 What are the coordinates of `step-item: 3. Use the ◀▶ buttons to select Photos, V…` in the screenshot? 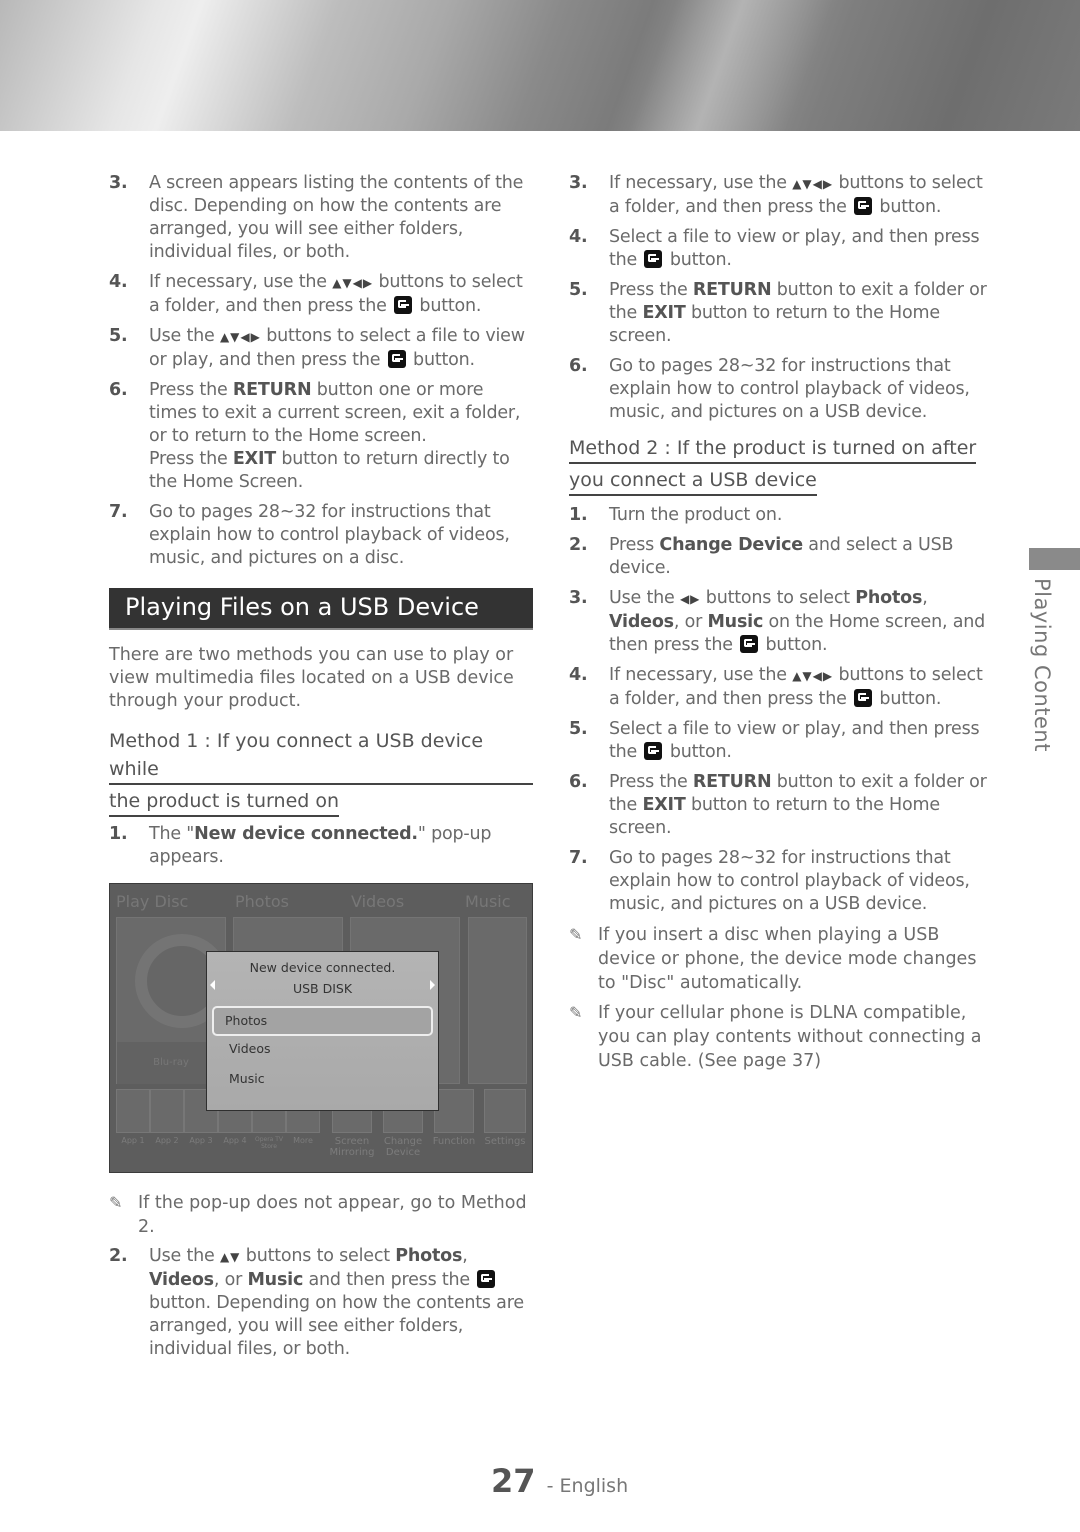 It's located at (781, 622).